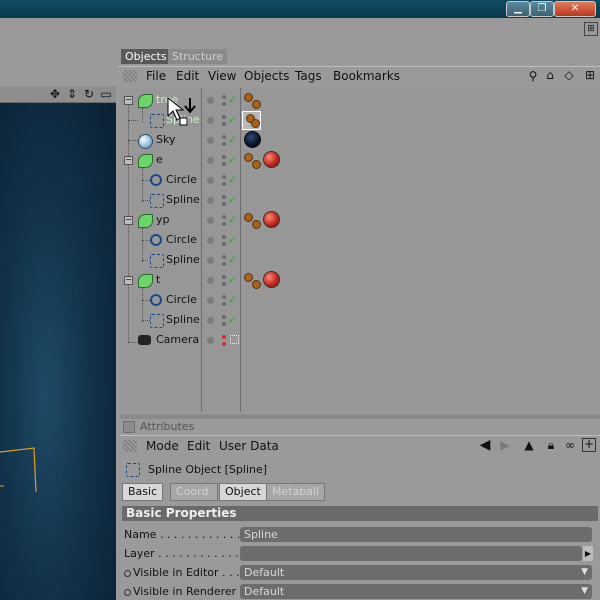  I want to click on object-row-sky: Sky ✓, so click(360, 140).